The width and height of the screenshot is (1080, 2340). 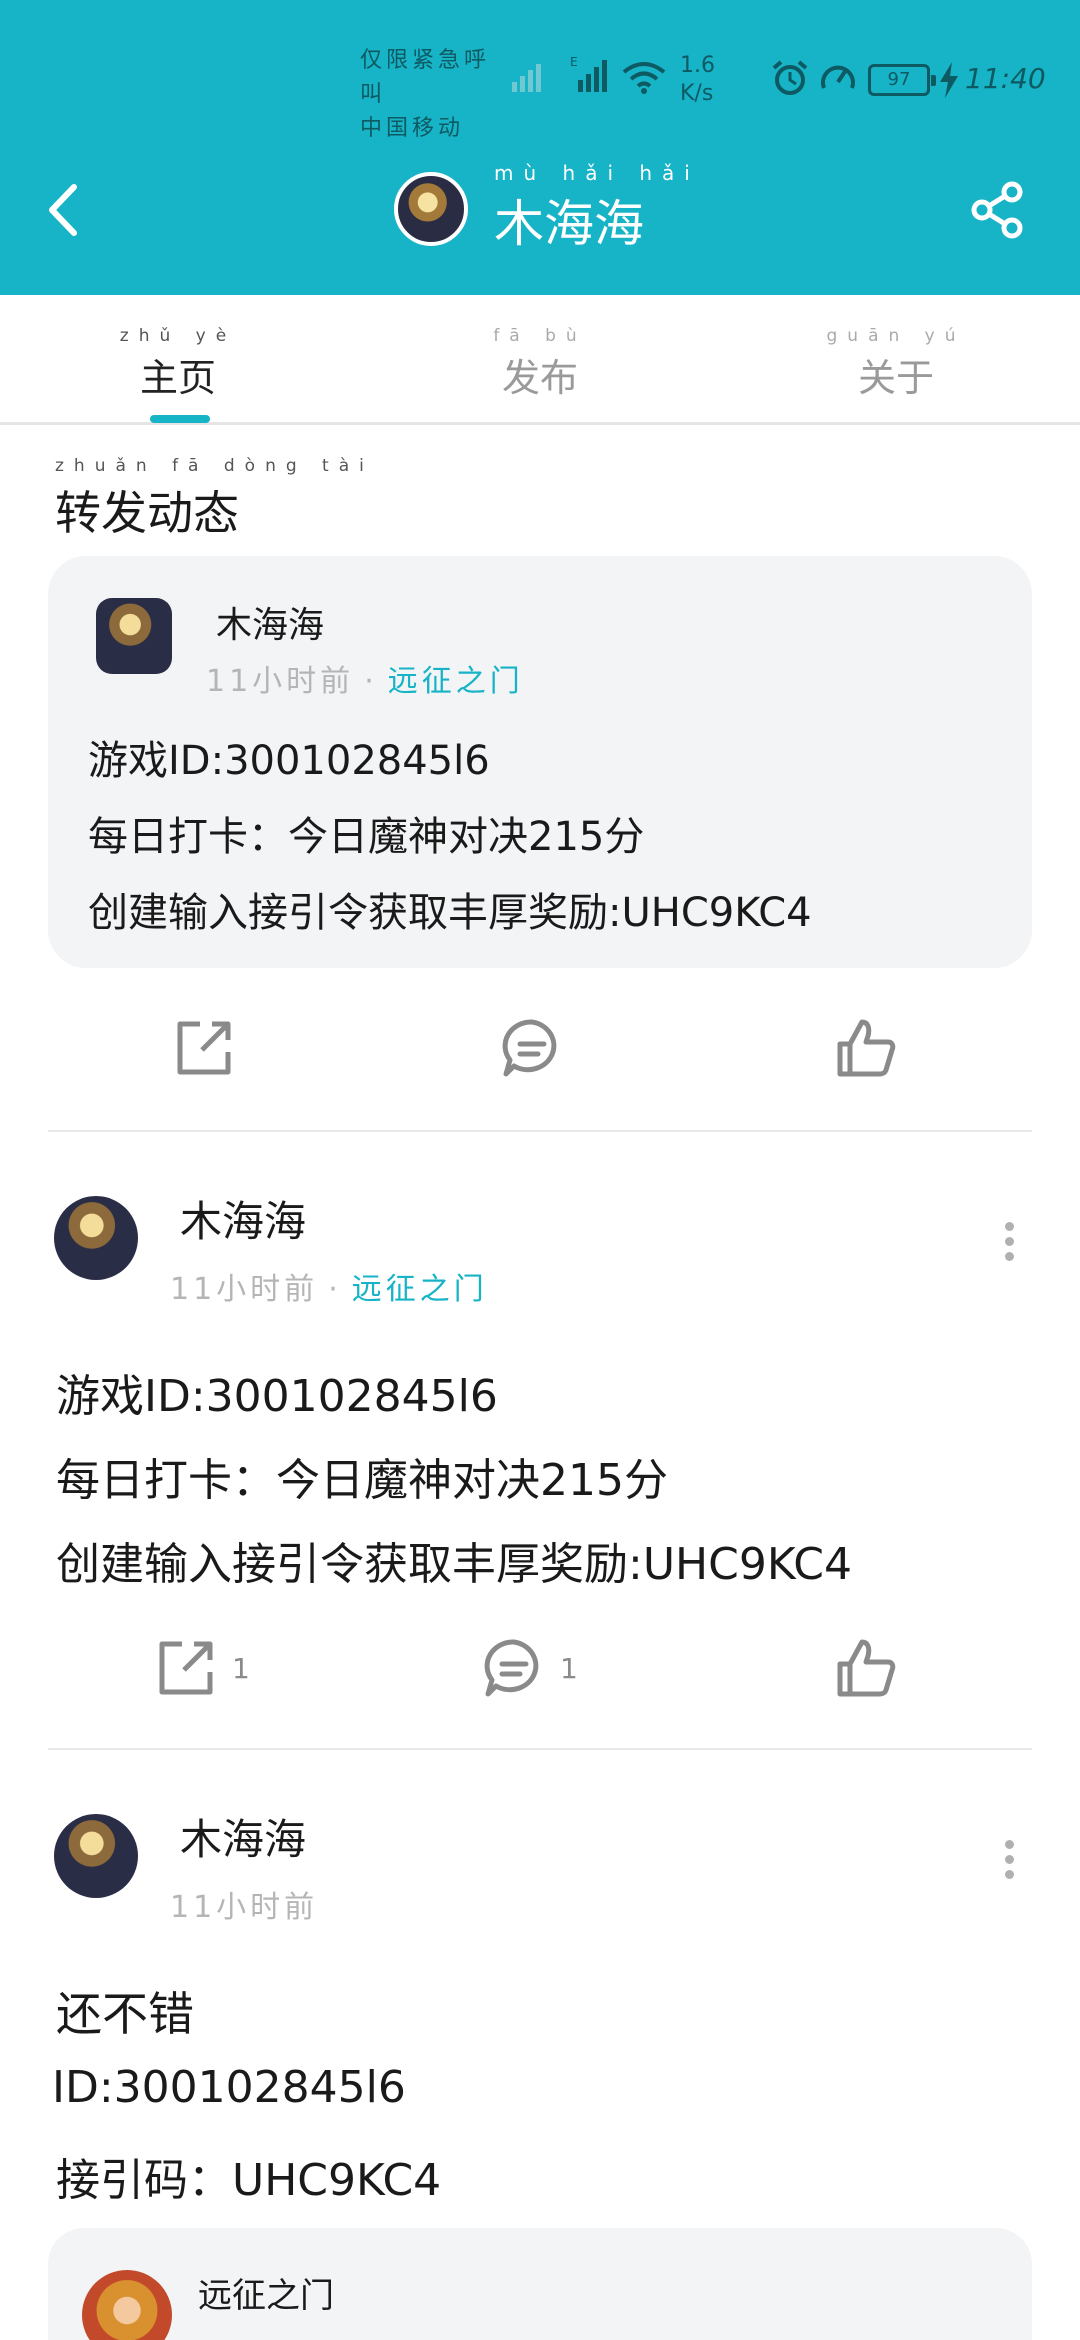 I want to click on profile-name: mù hǎi hǎi 木海海, so click(x=597, y=207).